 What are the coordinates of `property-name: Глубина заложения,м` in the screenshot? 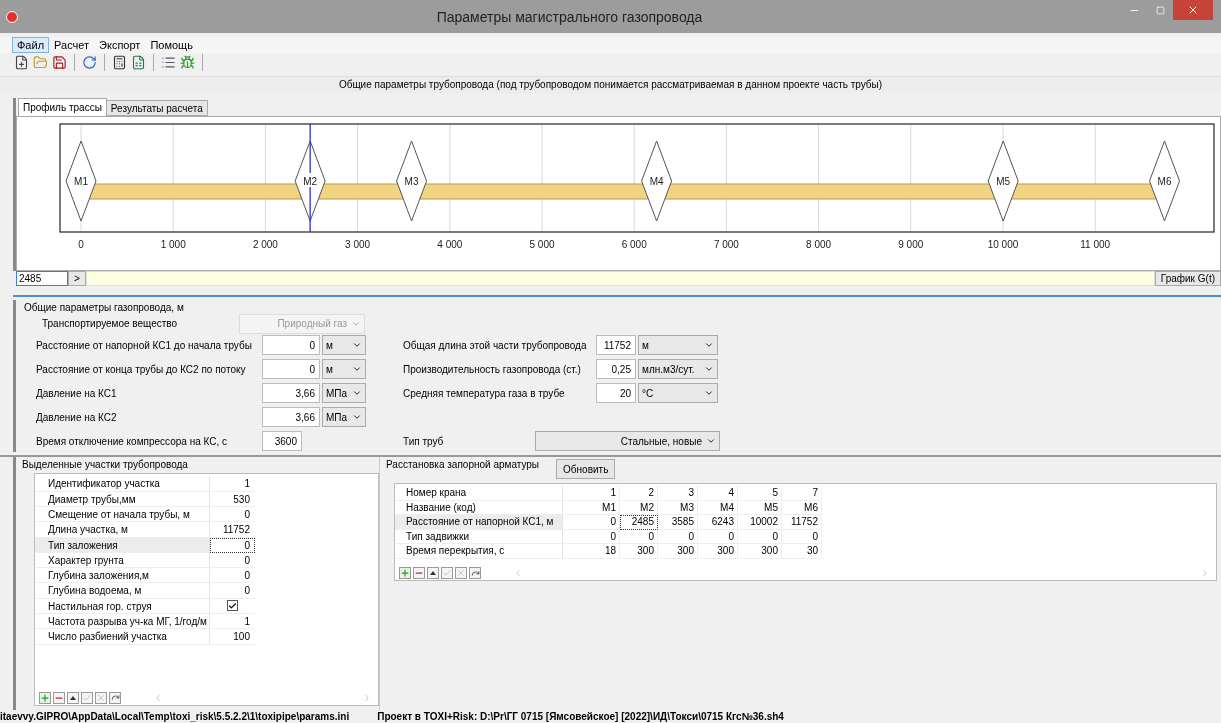 It's located at (122, 576).